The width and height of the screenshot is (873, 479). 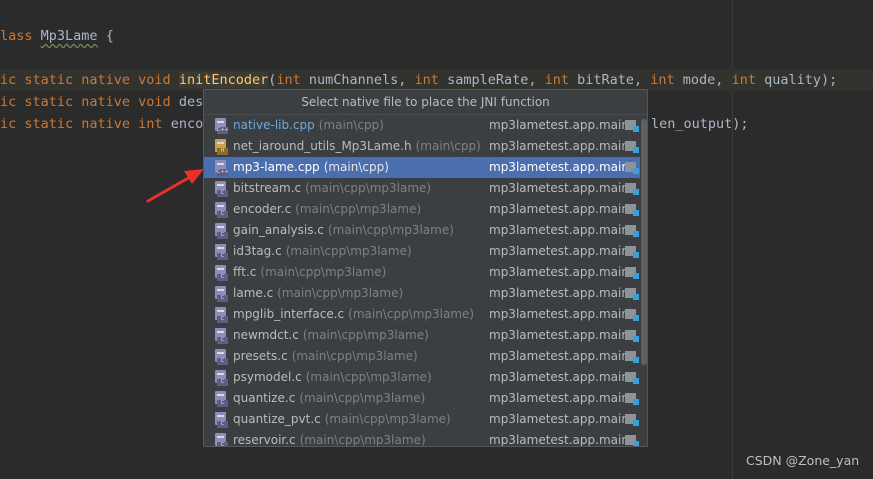 I want to click on file-path: (main\cpp), so click(x=351, y=125).